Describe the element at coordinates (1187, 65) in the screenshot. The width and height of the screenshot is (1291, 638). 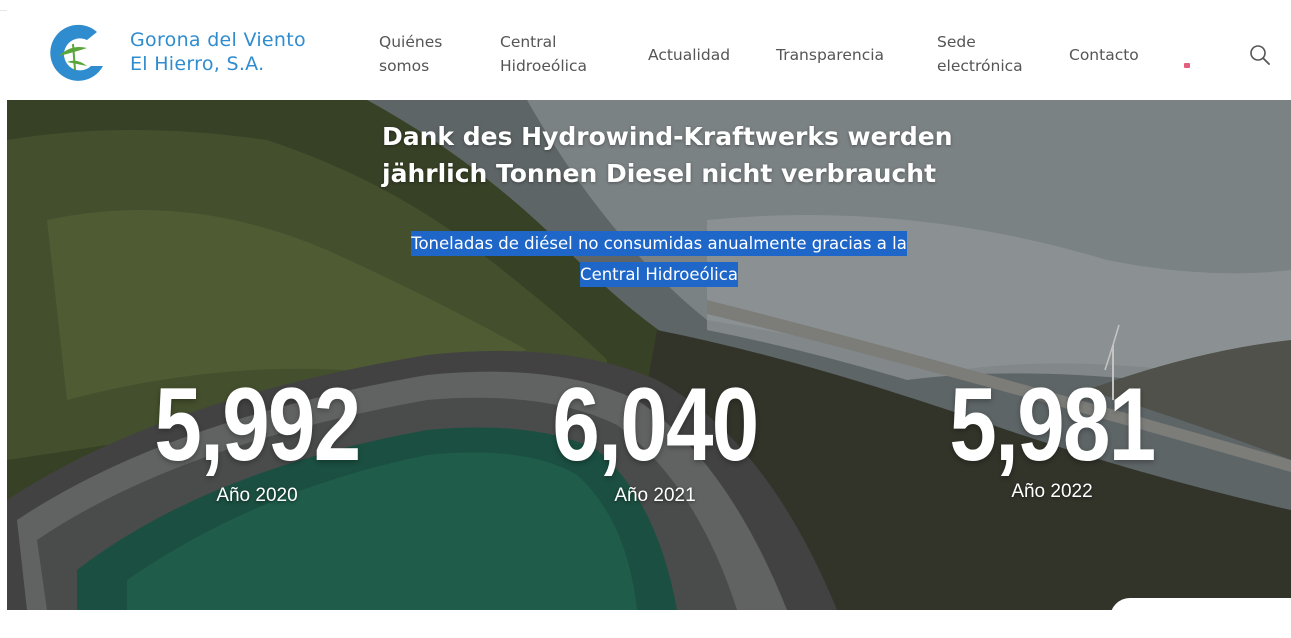
I see `flag-icon` at that location.